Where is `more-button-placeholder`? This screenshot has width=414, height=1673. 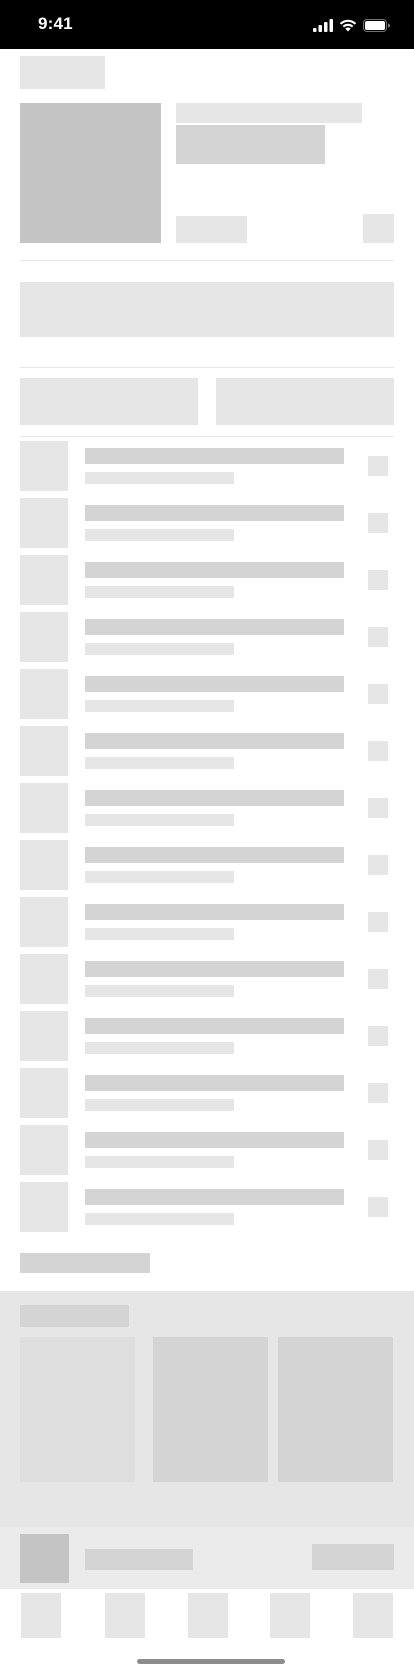 more-button-placeholder is located at coordinates (378, 228).